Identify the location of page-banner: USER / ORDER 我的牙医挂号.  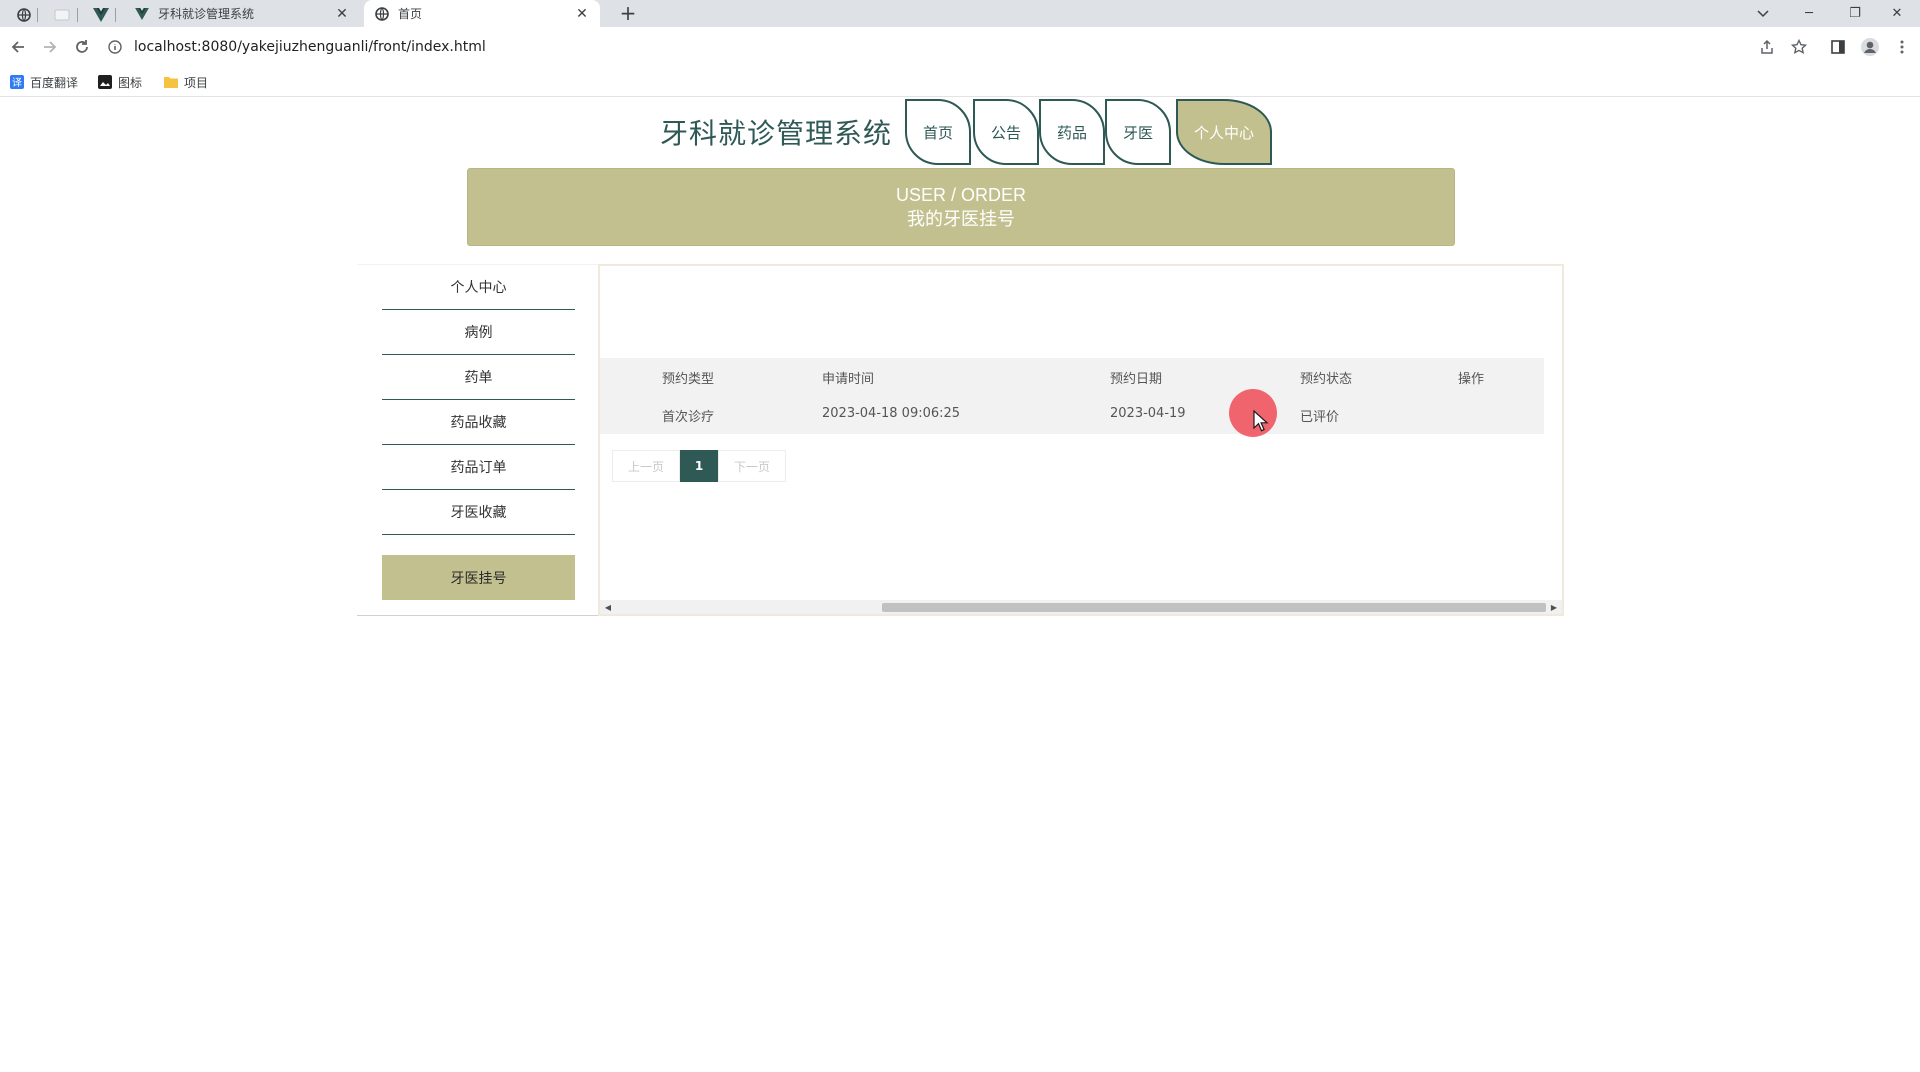
(961, 207).